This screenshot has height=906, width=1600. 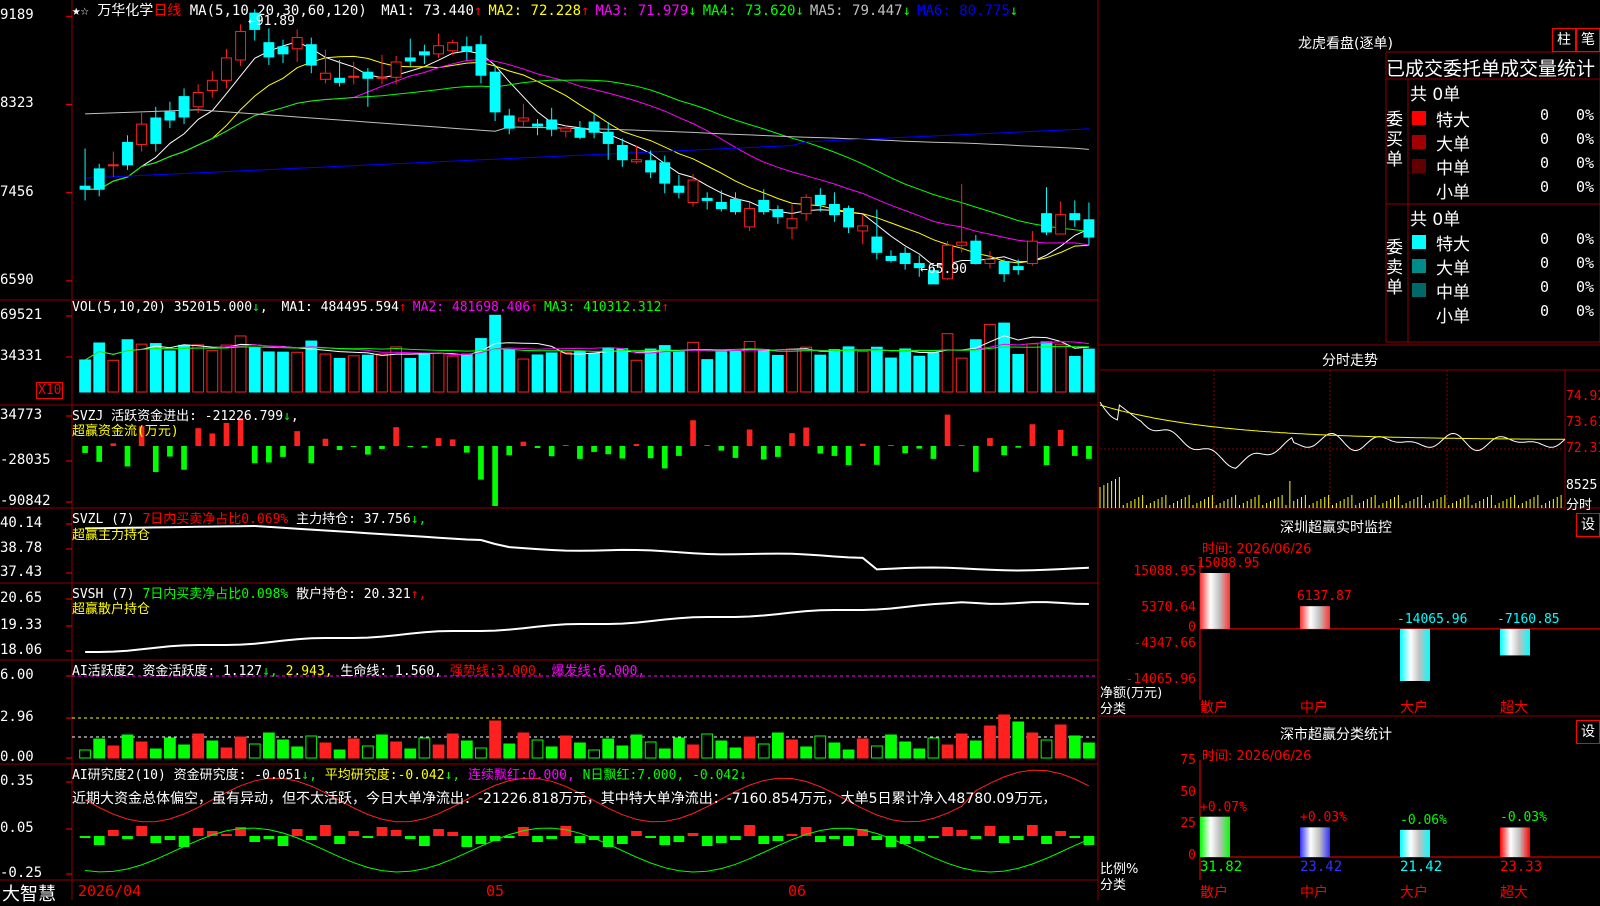 What do you see at coordinates (111, 609) in the screenshot?
I see `svsh-sub: 超赢散户持仓` at bounding box center [111, 609].